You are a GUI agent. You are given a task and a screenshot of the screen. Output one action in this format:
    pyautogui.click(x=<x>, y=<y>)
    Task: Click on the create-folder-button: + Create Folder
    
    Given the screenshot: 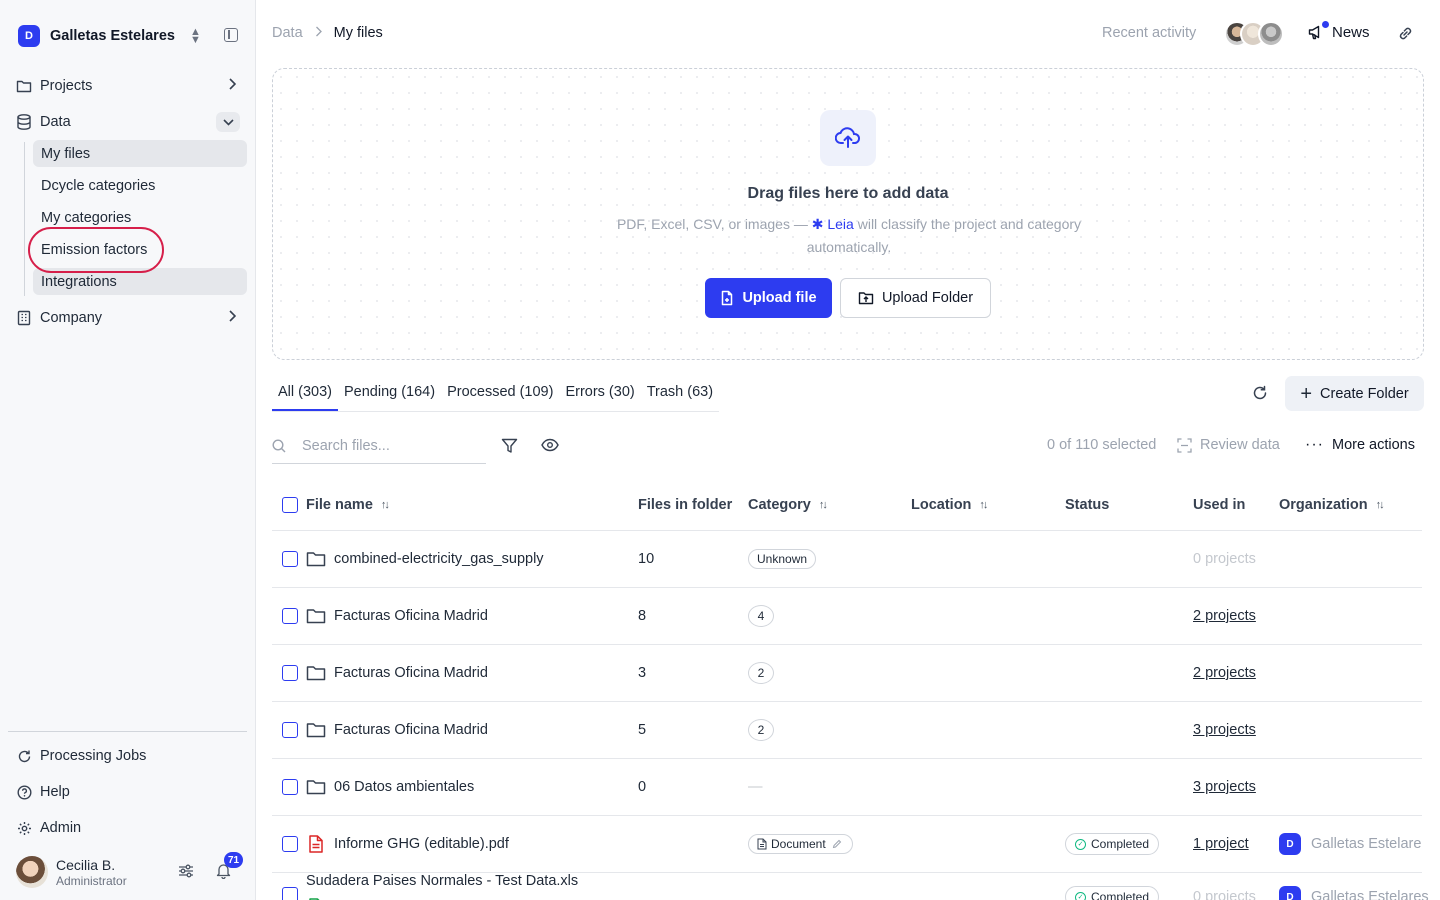 What is the action you would take?
    pyautogui.click(x=1354, y=393)
    